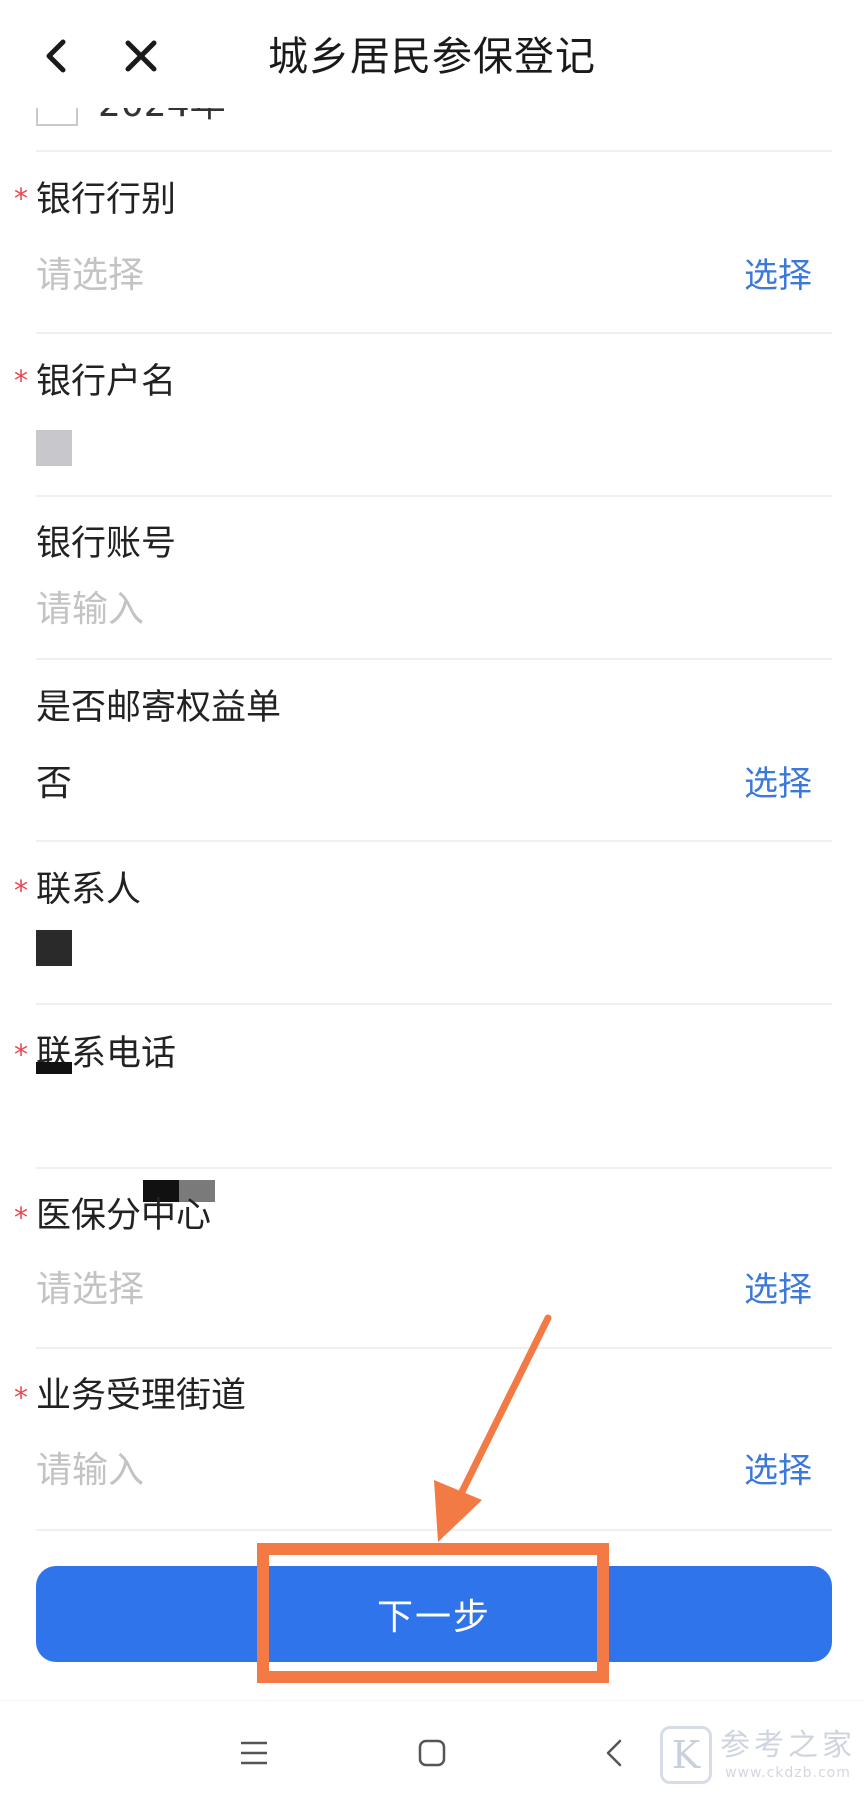 The width and height of the screenshot is (864, 1800). Describe the element at coordinates (54, 784) in the screenshot. I see `mail-statement-value: 否` at that location.